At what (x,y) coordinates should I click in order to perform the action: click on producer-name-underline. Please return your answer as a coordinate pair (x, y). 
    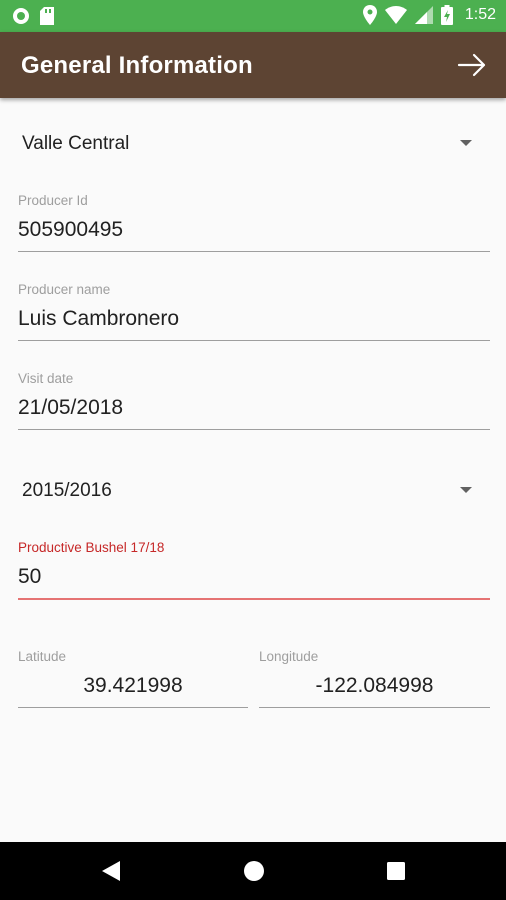
    Looking at the image, I should click on (254, 340).